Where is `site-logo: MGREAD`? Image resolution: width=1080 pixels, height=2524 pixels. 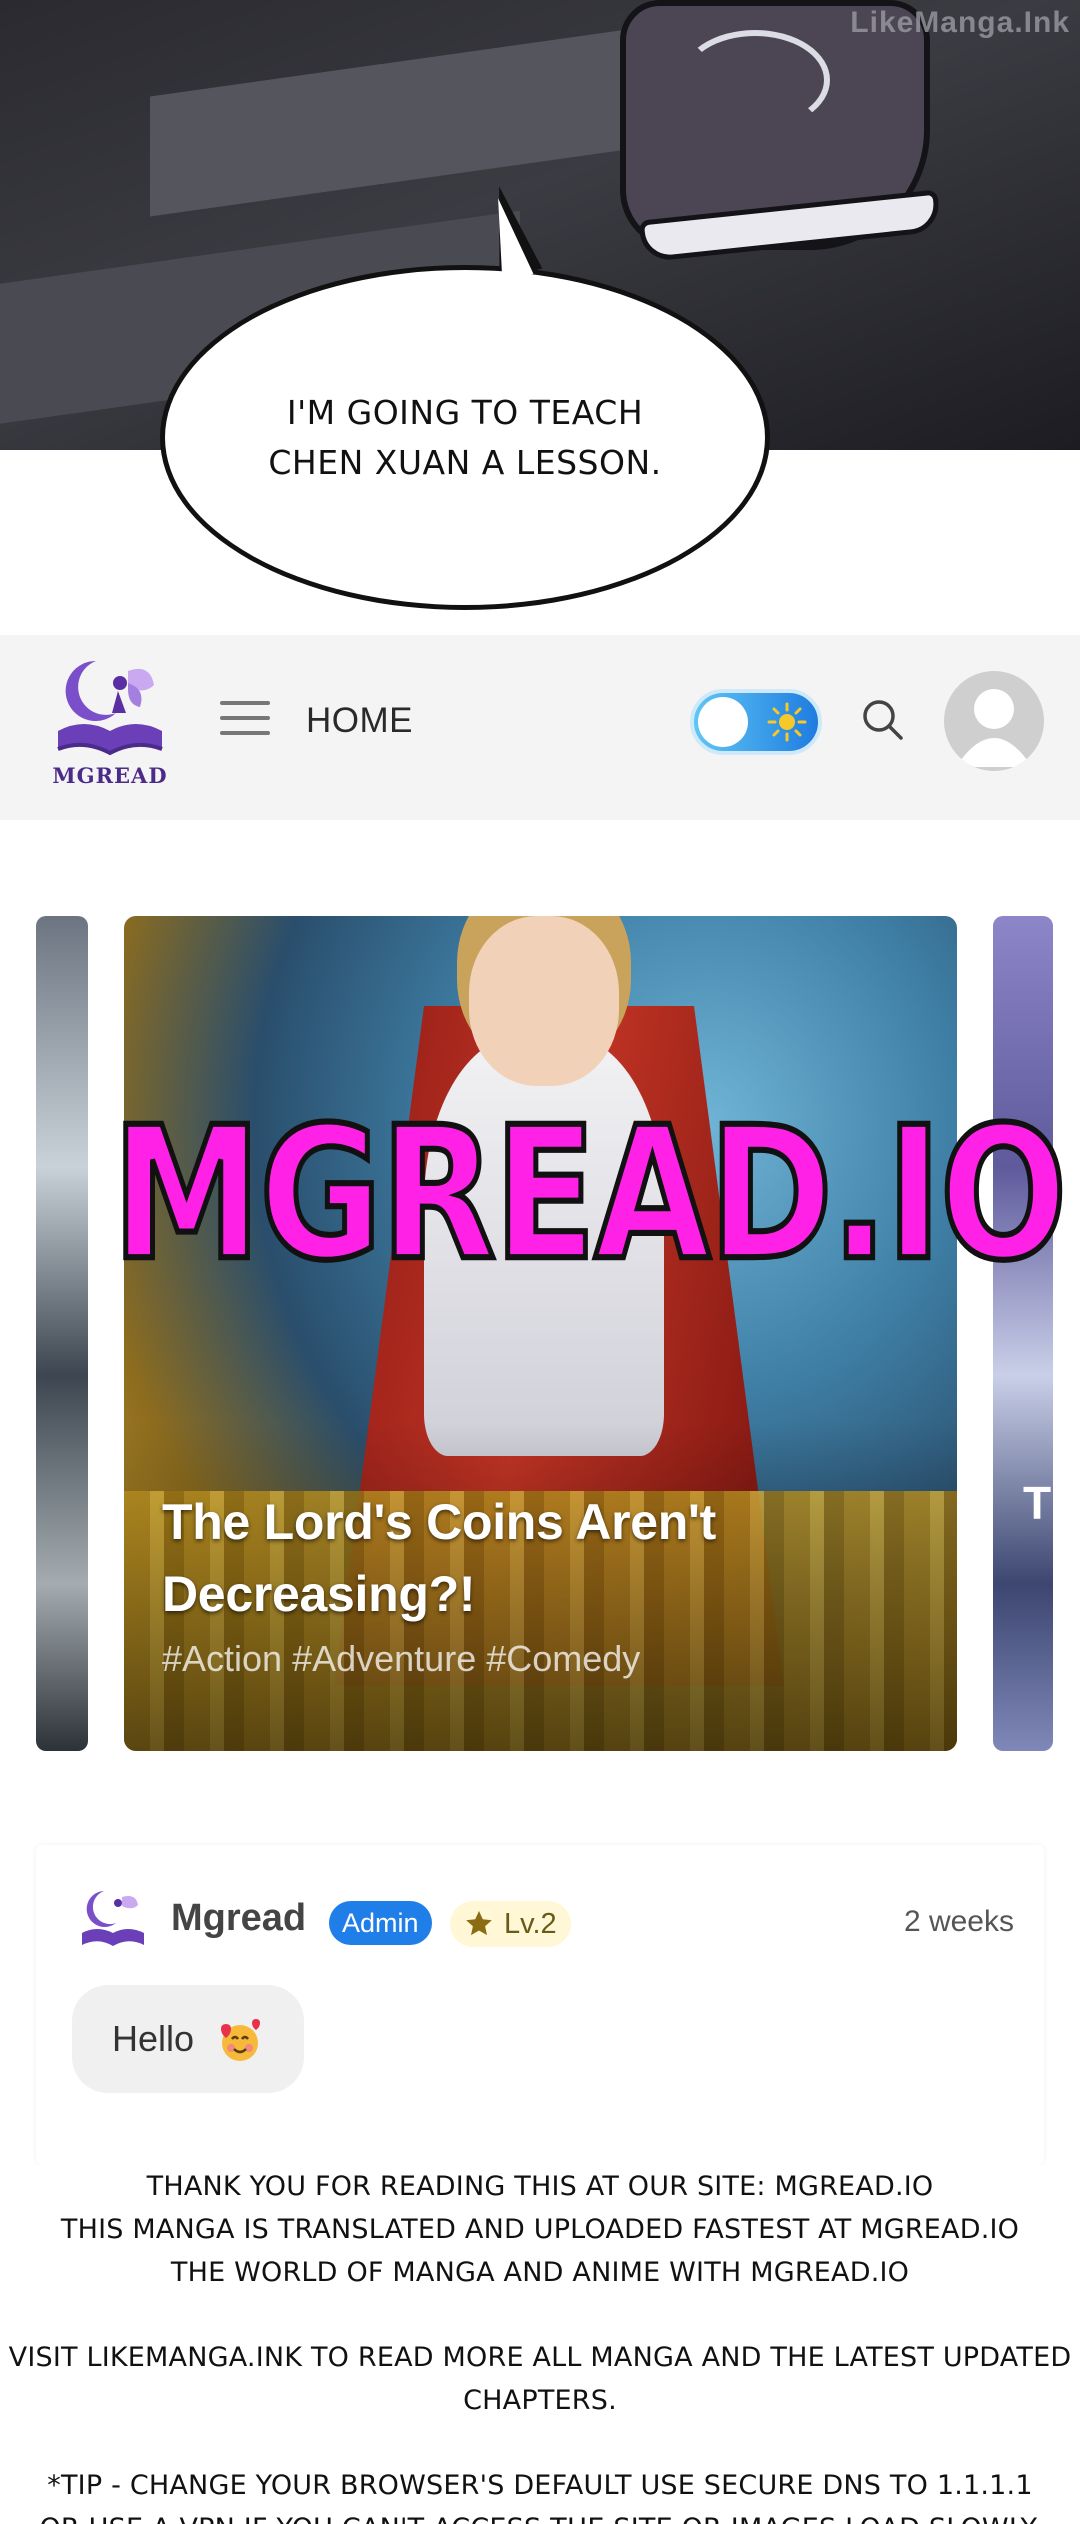 site-logo: MGREAD is located at coordinates (110, 728).